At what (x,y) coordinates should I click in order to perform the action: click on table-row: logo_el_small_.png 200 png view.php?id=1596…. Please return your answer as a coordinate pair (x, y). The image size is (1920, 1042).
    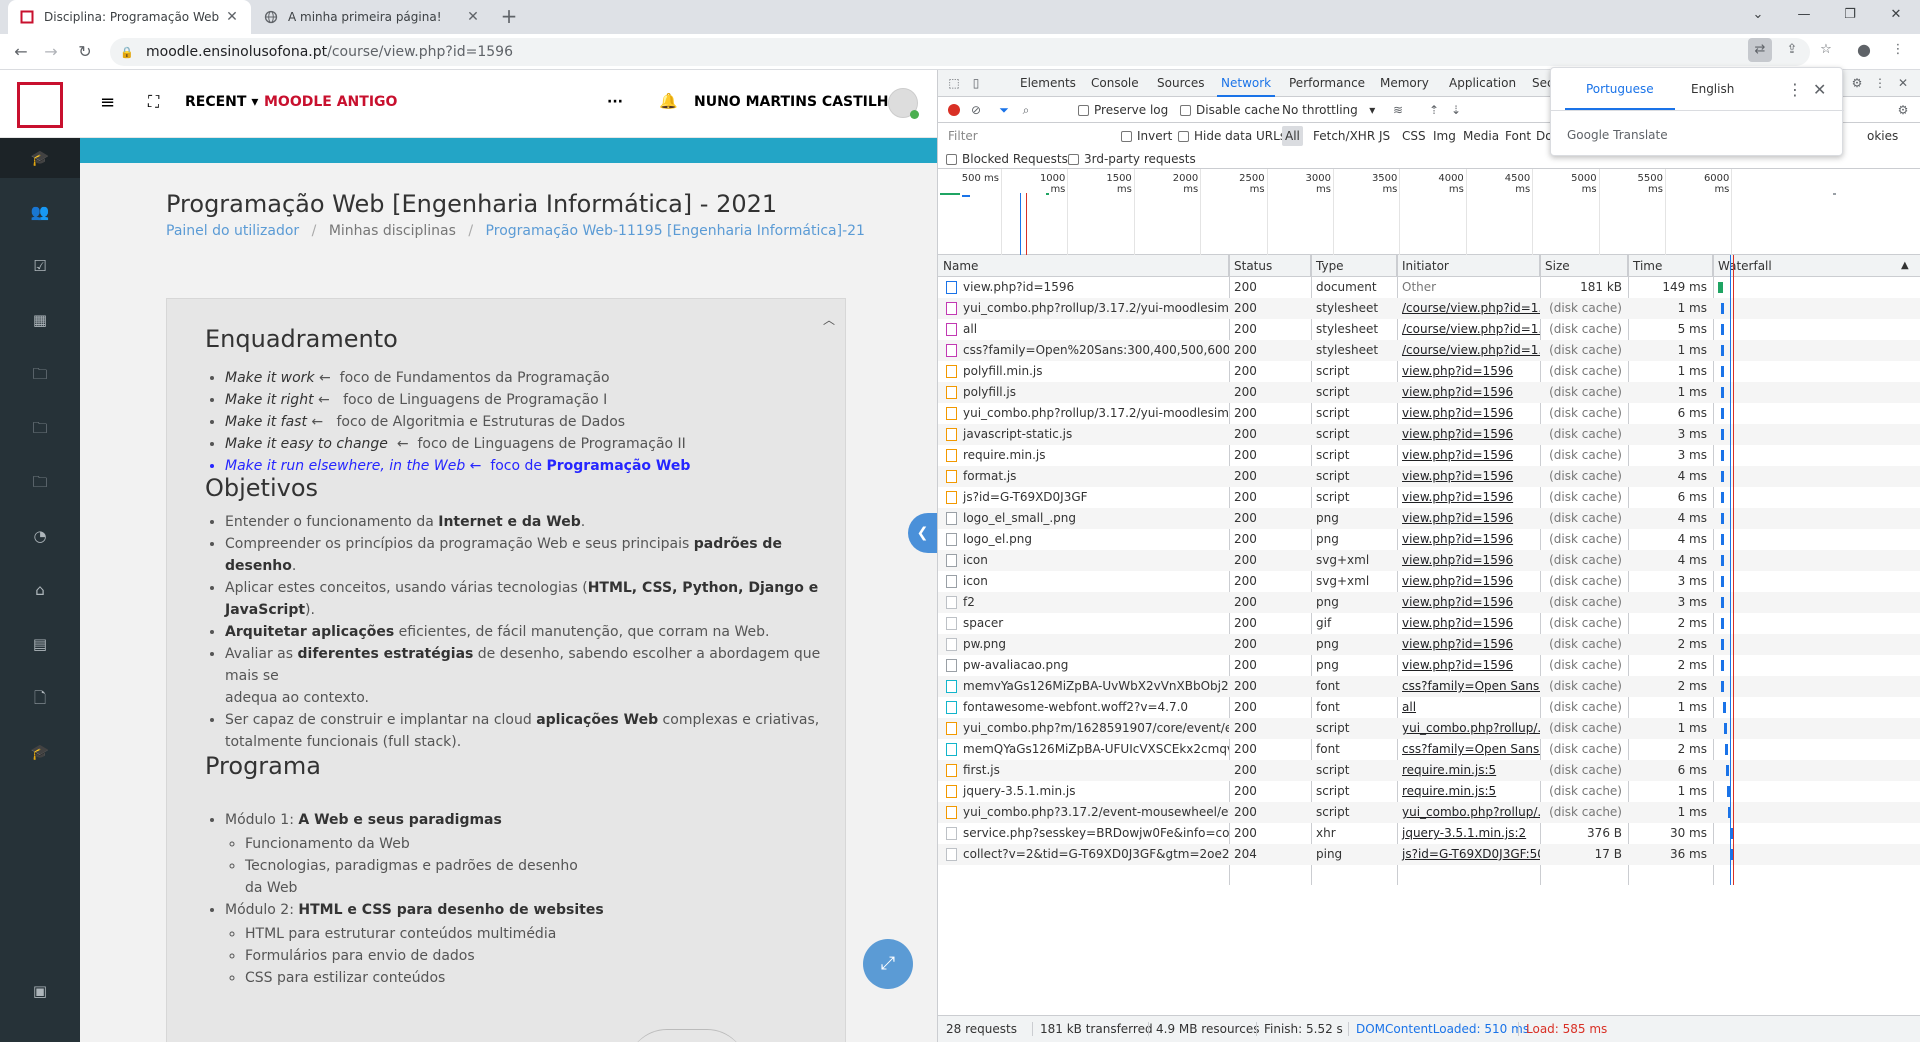
    Looking at the image, I should click on (1429, 518).